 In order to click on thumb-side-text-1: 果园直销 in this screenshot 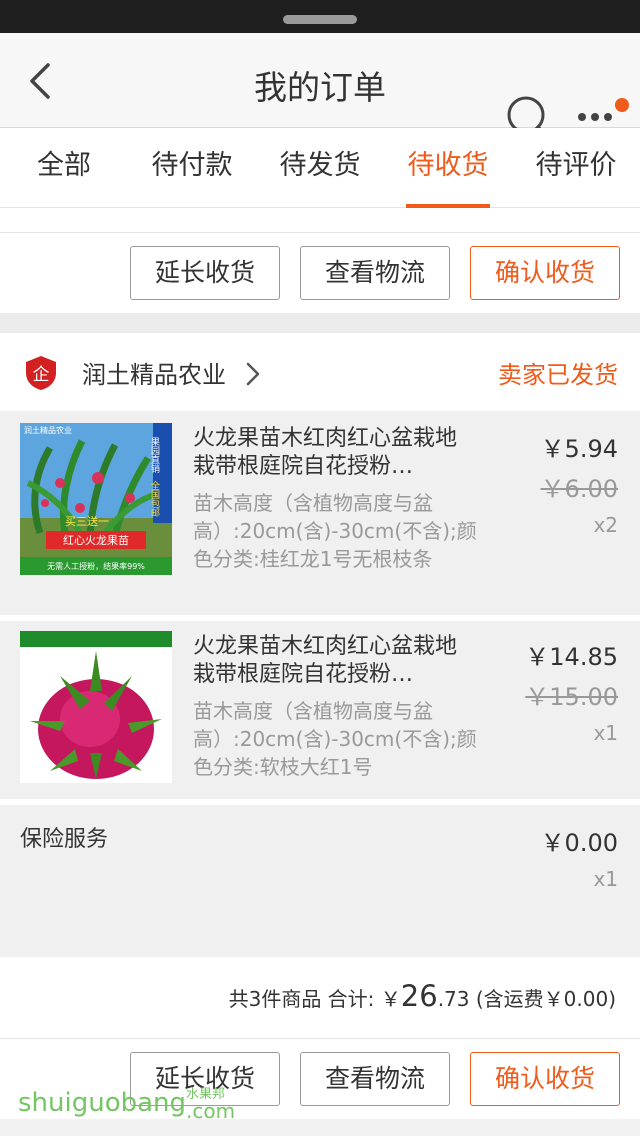, I will do `click(154, 455)`.